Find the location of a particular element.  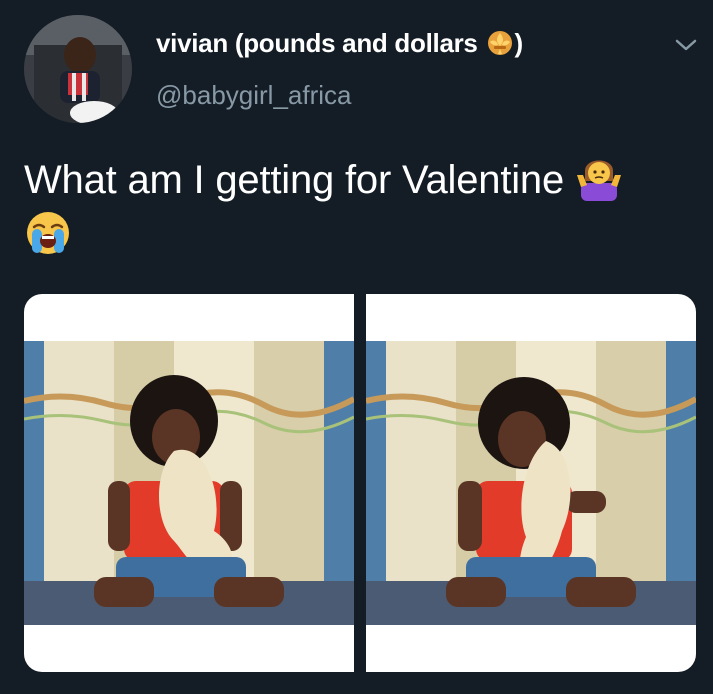

chevron-down-icon is located at coordinates (686, 45).